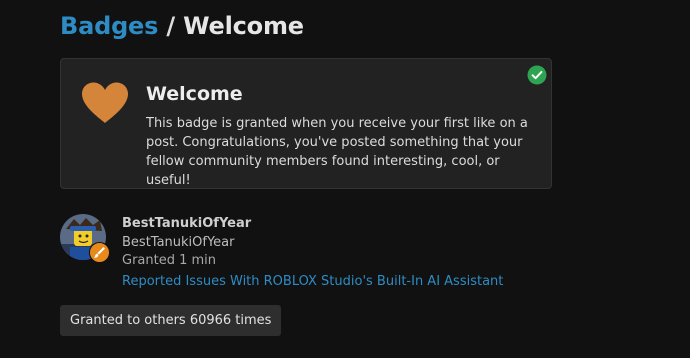 Image resolution: width=690 pixels, height=358 pixels. I want to click on breadcrumb-current: Welcome, so click(243, 26).